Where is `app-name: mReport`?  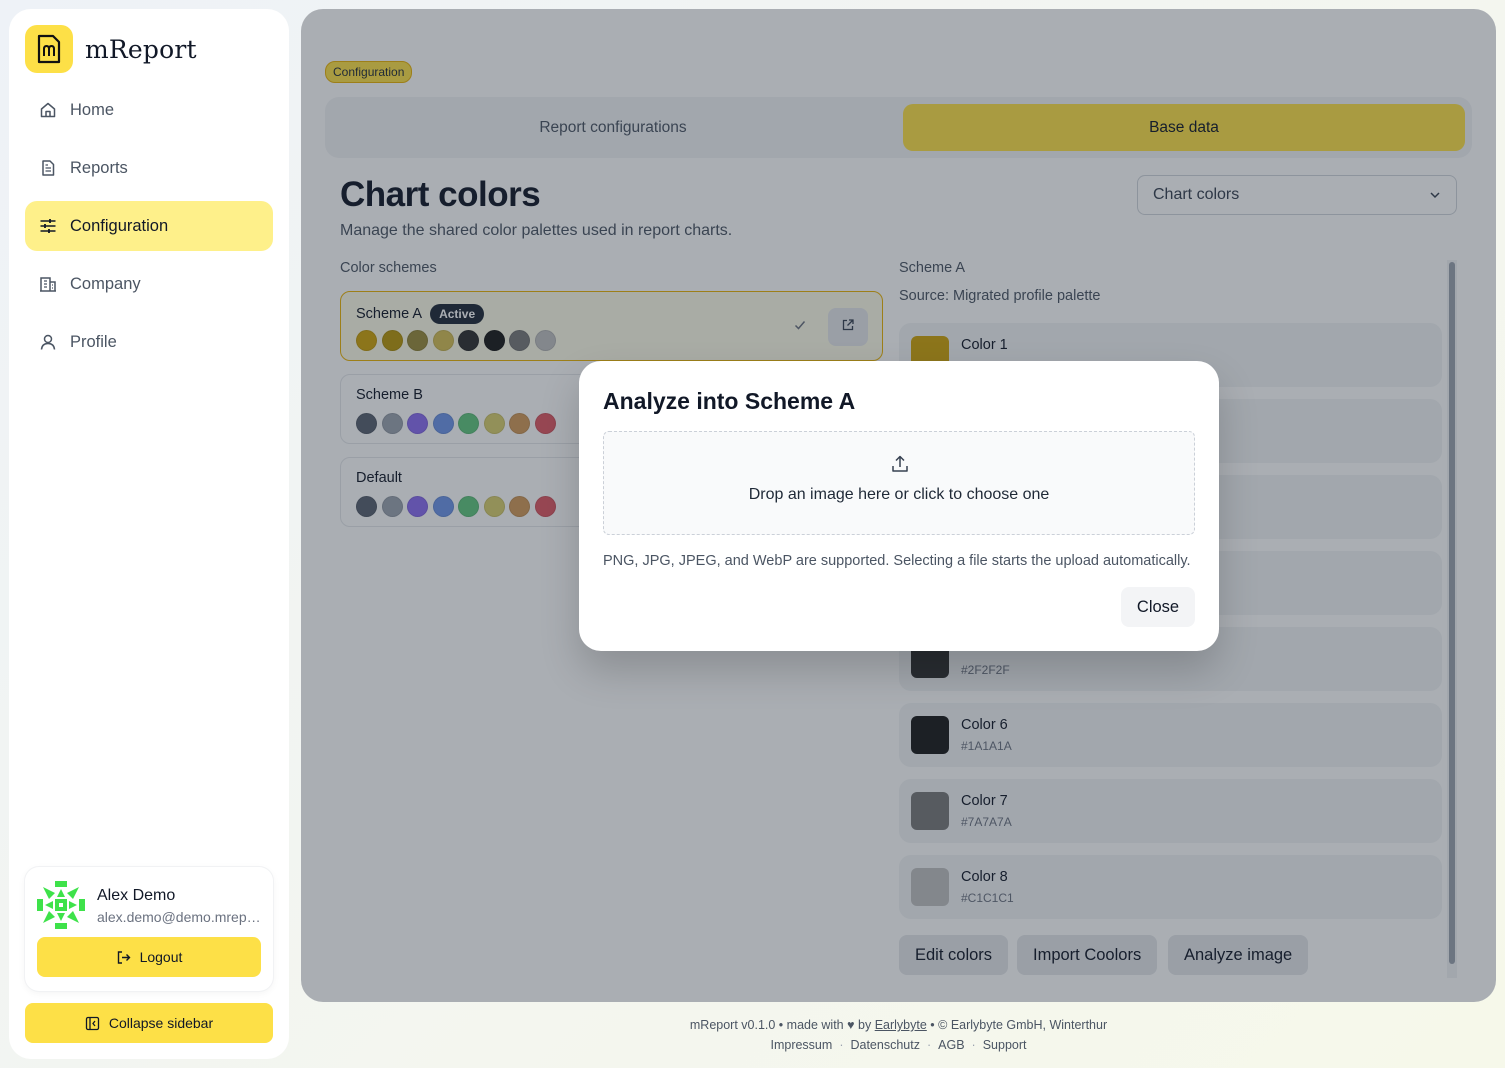 app-name: mReport is located at coordinates (141, 49).